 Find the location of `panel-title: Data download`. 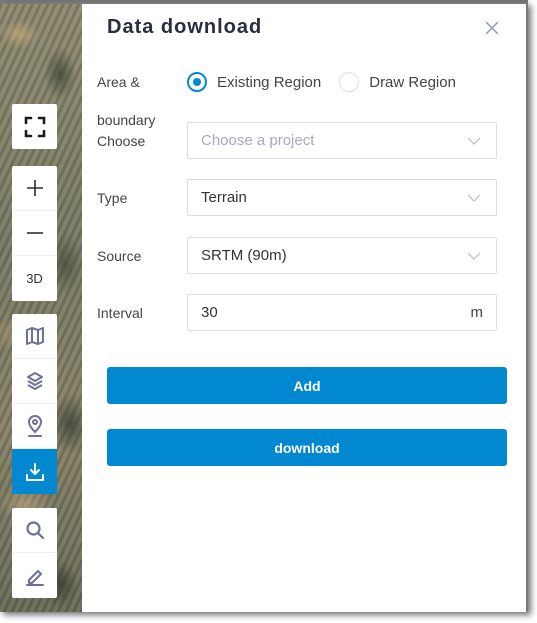

panel-title: Data download is located at coordinates (185, 27).